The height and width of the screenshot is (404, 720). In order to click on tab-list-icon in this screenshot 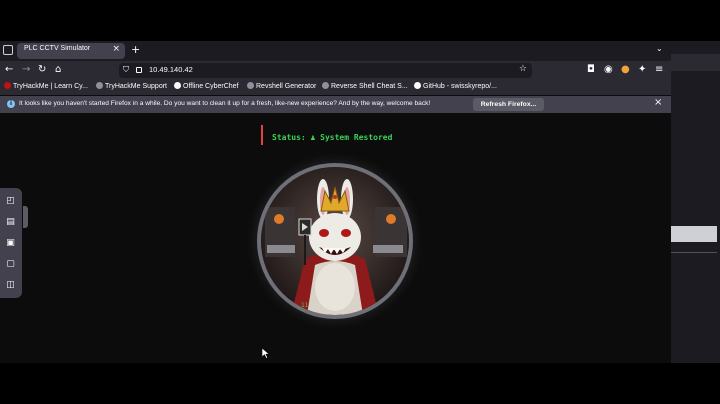, I will do `click(8, 50)`.